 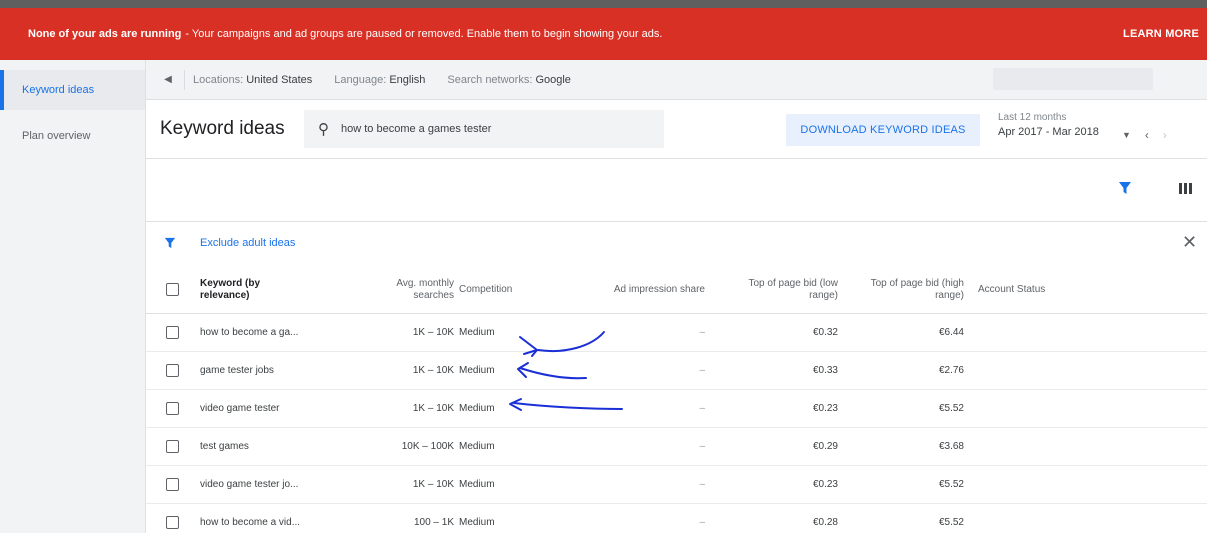 I want to click on close-icon: ✕, so click(x=1189, y=242).